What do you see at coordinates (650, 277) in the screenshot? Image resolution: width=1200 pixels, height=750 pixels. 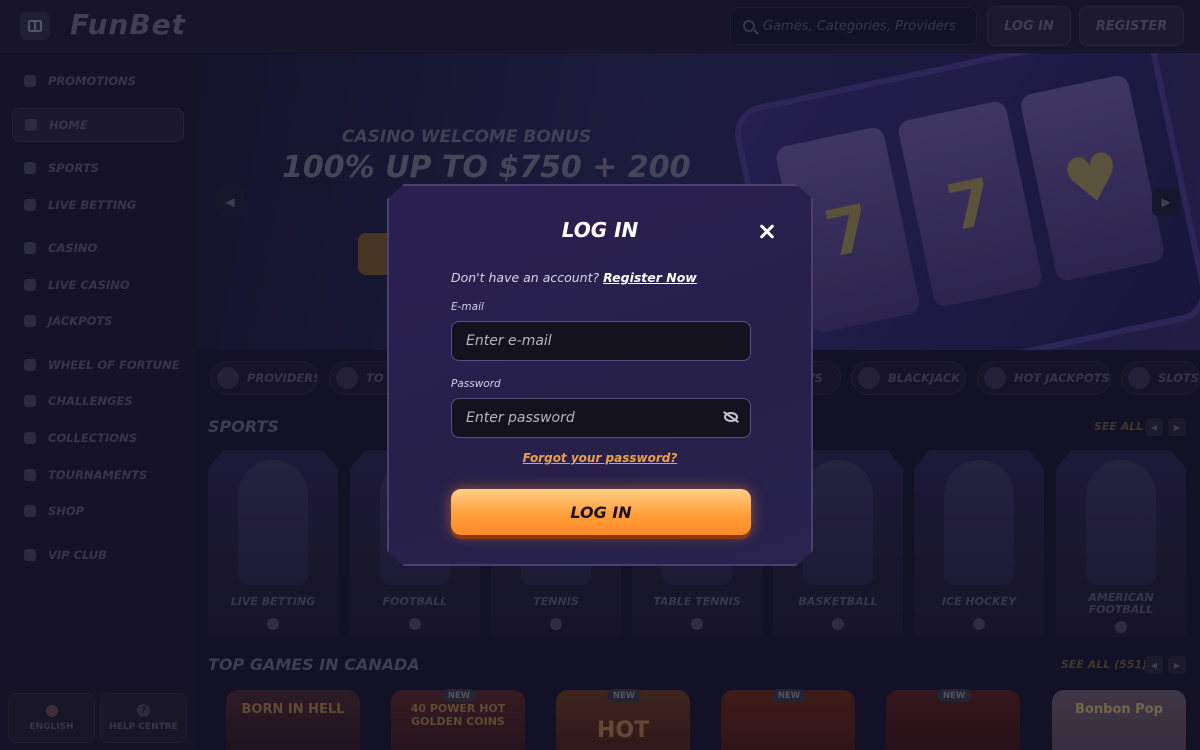 I see `register-now-link: Register Now` at bounding box center [650, 277].